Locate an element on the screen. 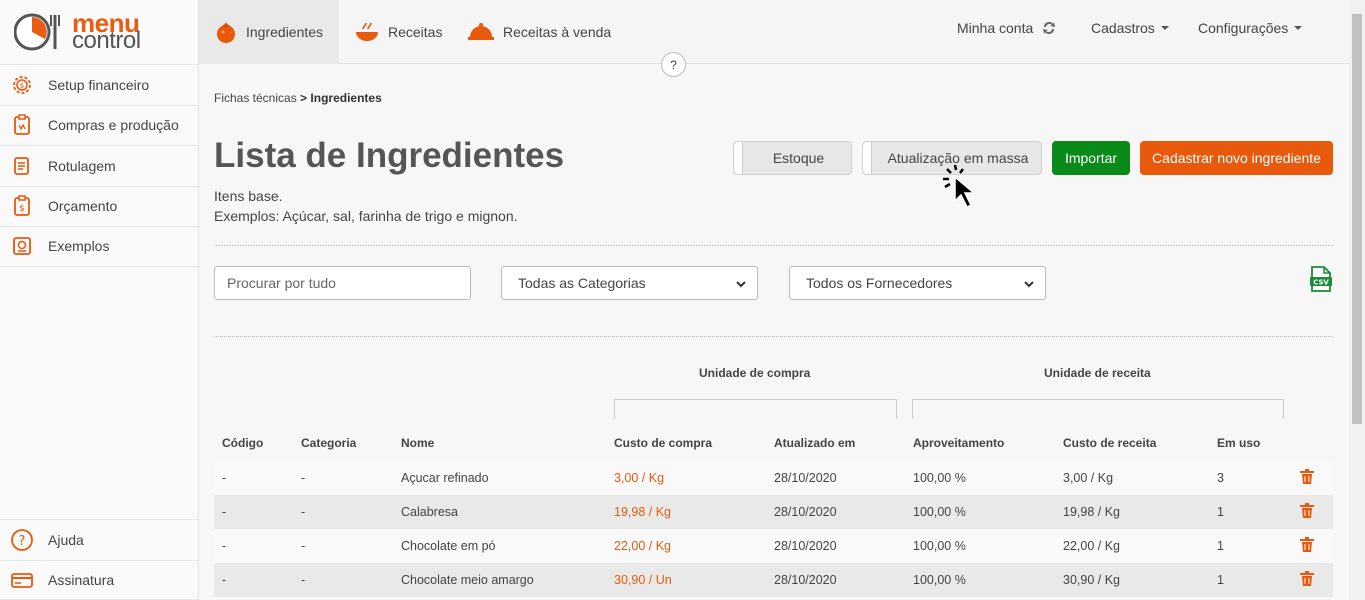 Image resolution: width=1365 pixels, height=600 pixels. cell-nome: Calabresa is located at coordinates (429, 512).